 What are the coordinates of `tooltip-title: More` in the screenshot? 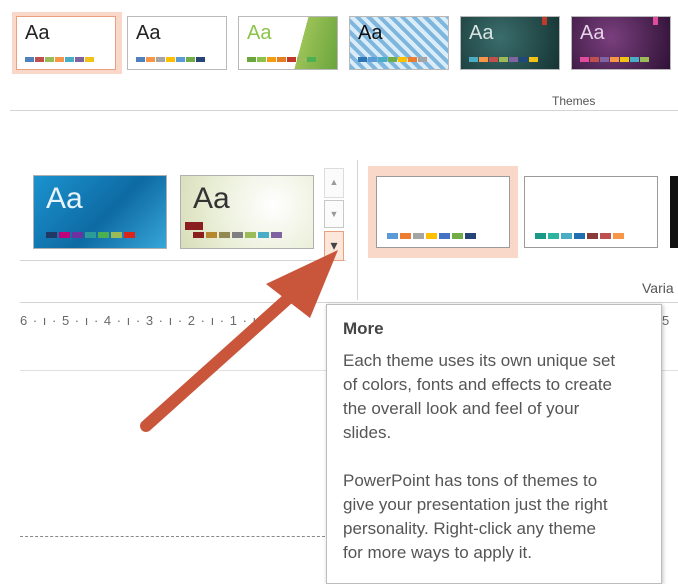 It's located at (363, 328).